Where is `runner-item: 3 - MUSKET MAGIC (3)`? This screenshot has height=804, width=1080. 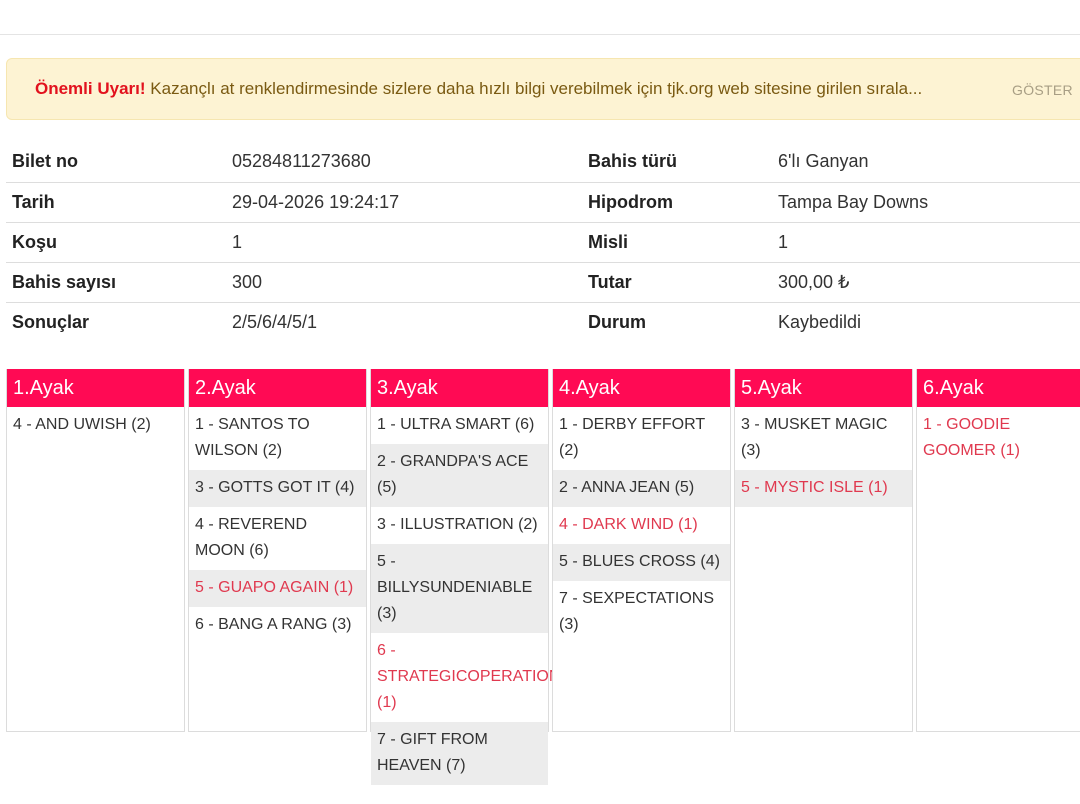 runner-item: 3 - MUSKET MAGIC (3) is located at coordinates (814, 437).